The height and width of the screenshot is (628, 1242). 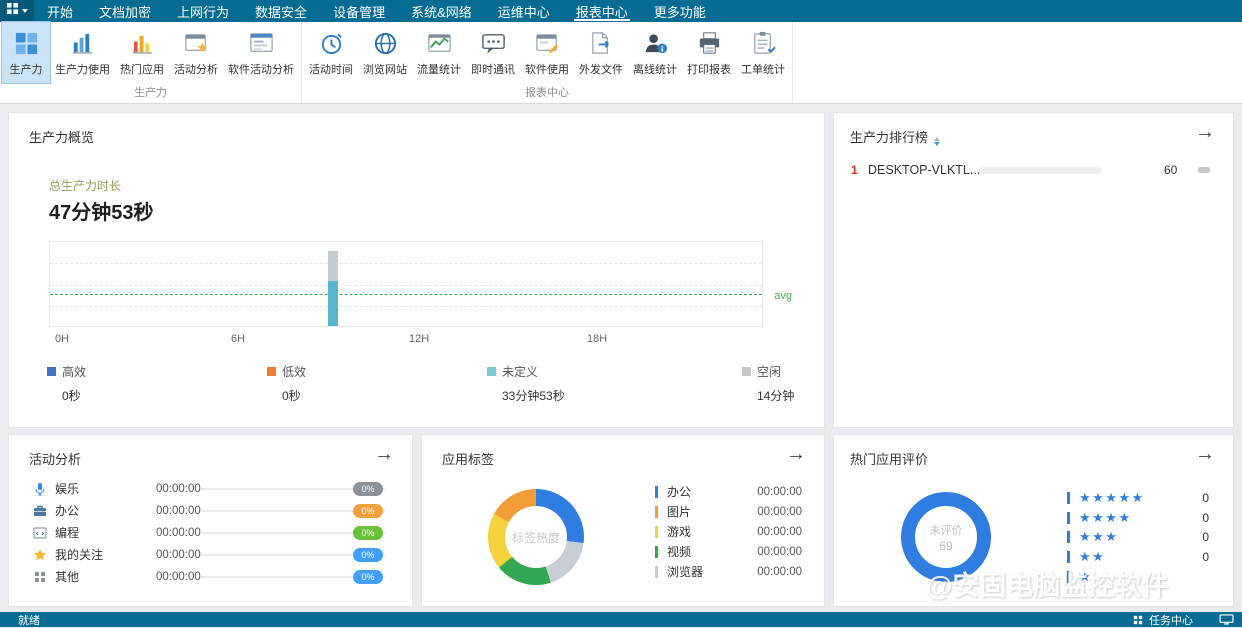 I want to click on clock-icon, so click(x=331, y=43).